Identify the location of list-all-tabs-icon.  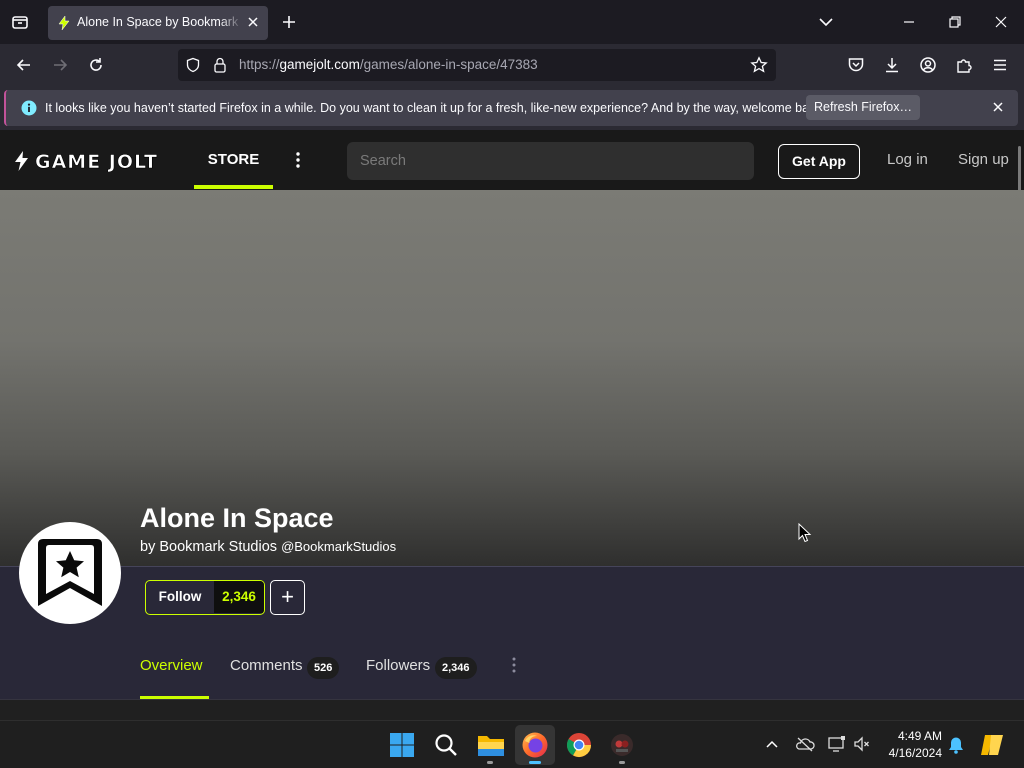
(826, 22).